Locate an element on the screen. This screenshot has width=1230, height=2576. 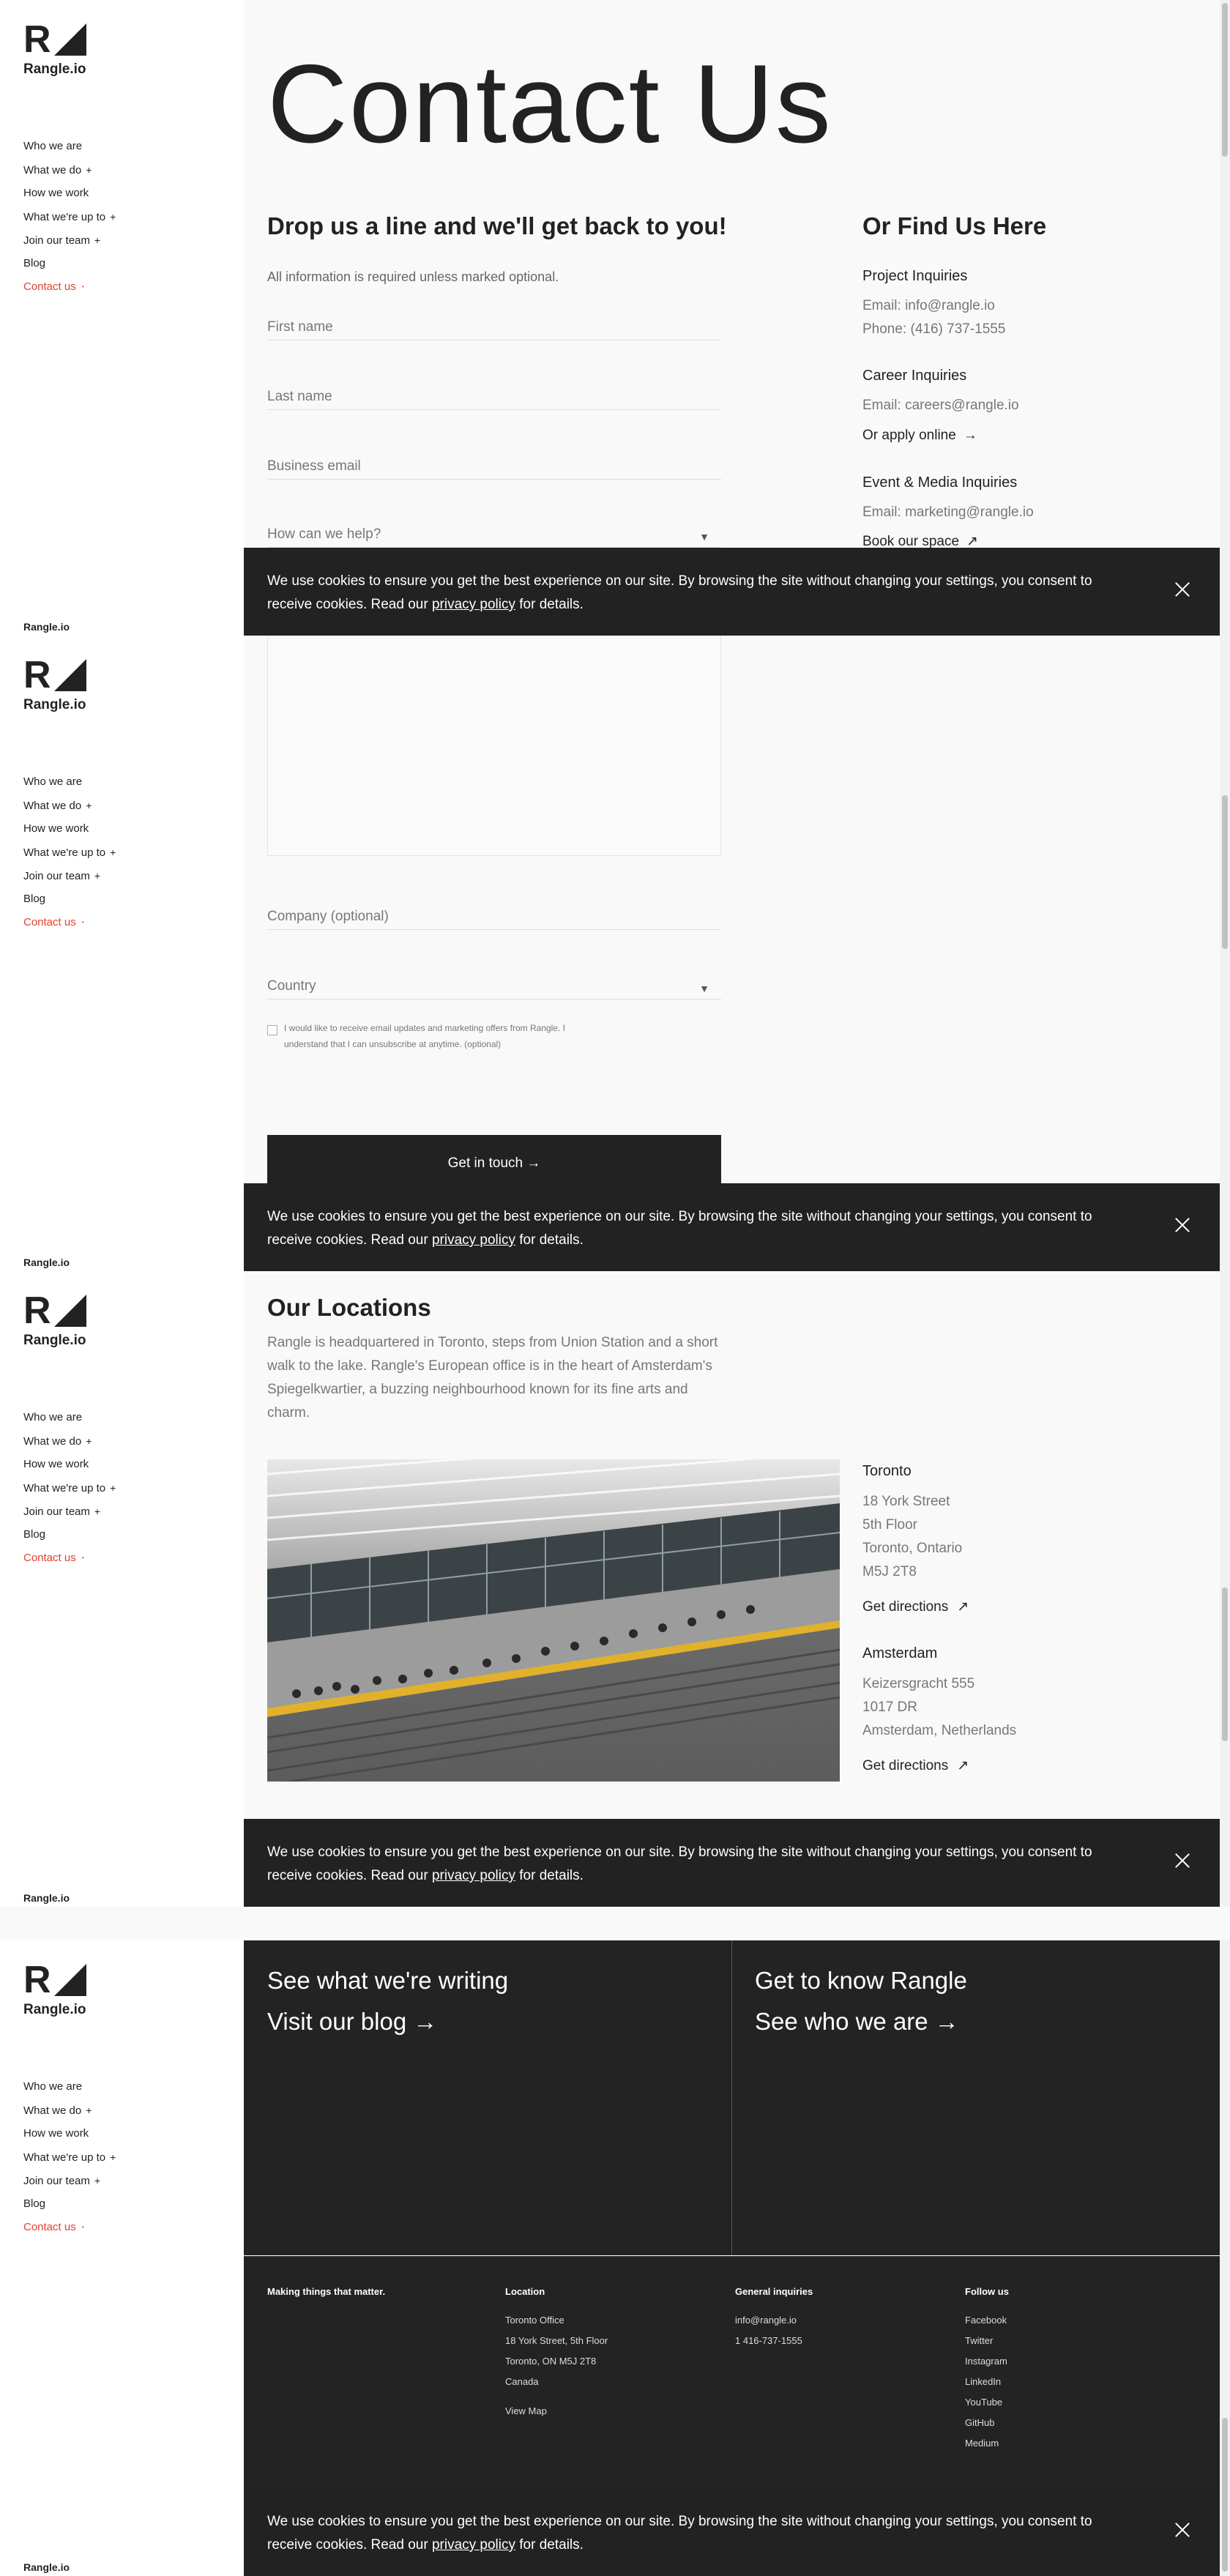
toronto-directions-link: Get directions ↗ is located at coordinates (915, 1606).